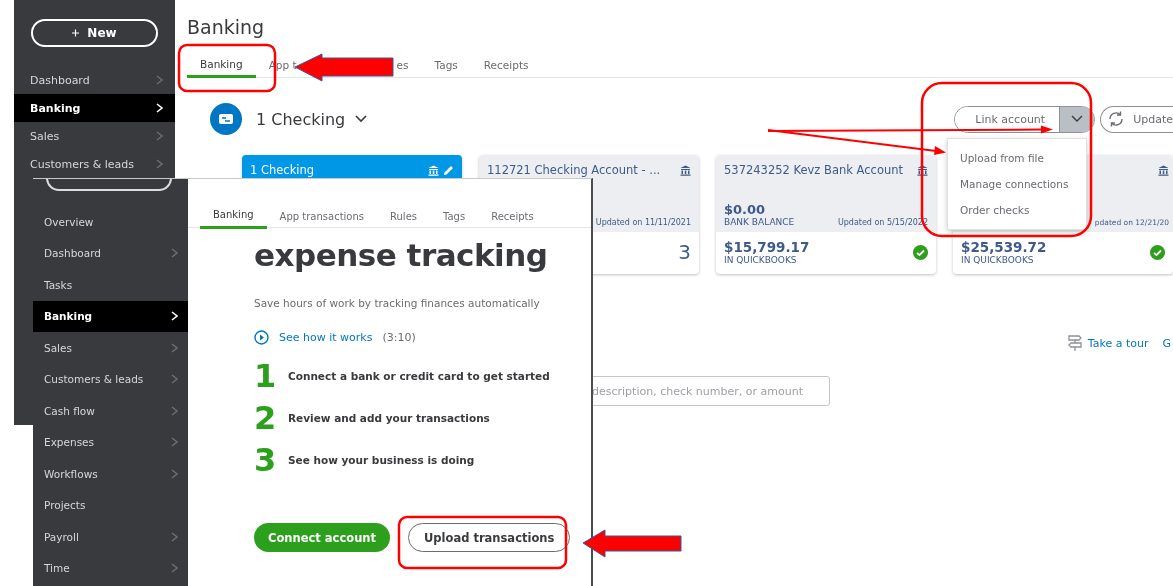 The image size is (1173, 586). What do you see at coordinates (381, 460) in the screenshot?
I see `step-text: See how your business is doing` at bounding box center [381, 460].